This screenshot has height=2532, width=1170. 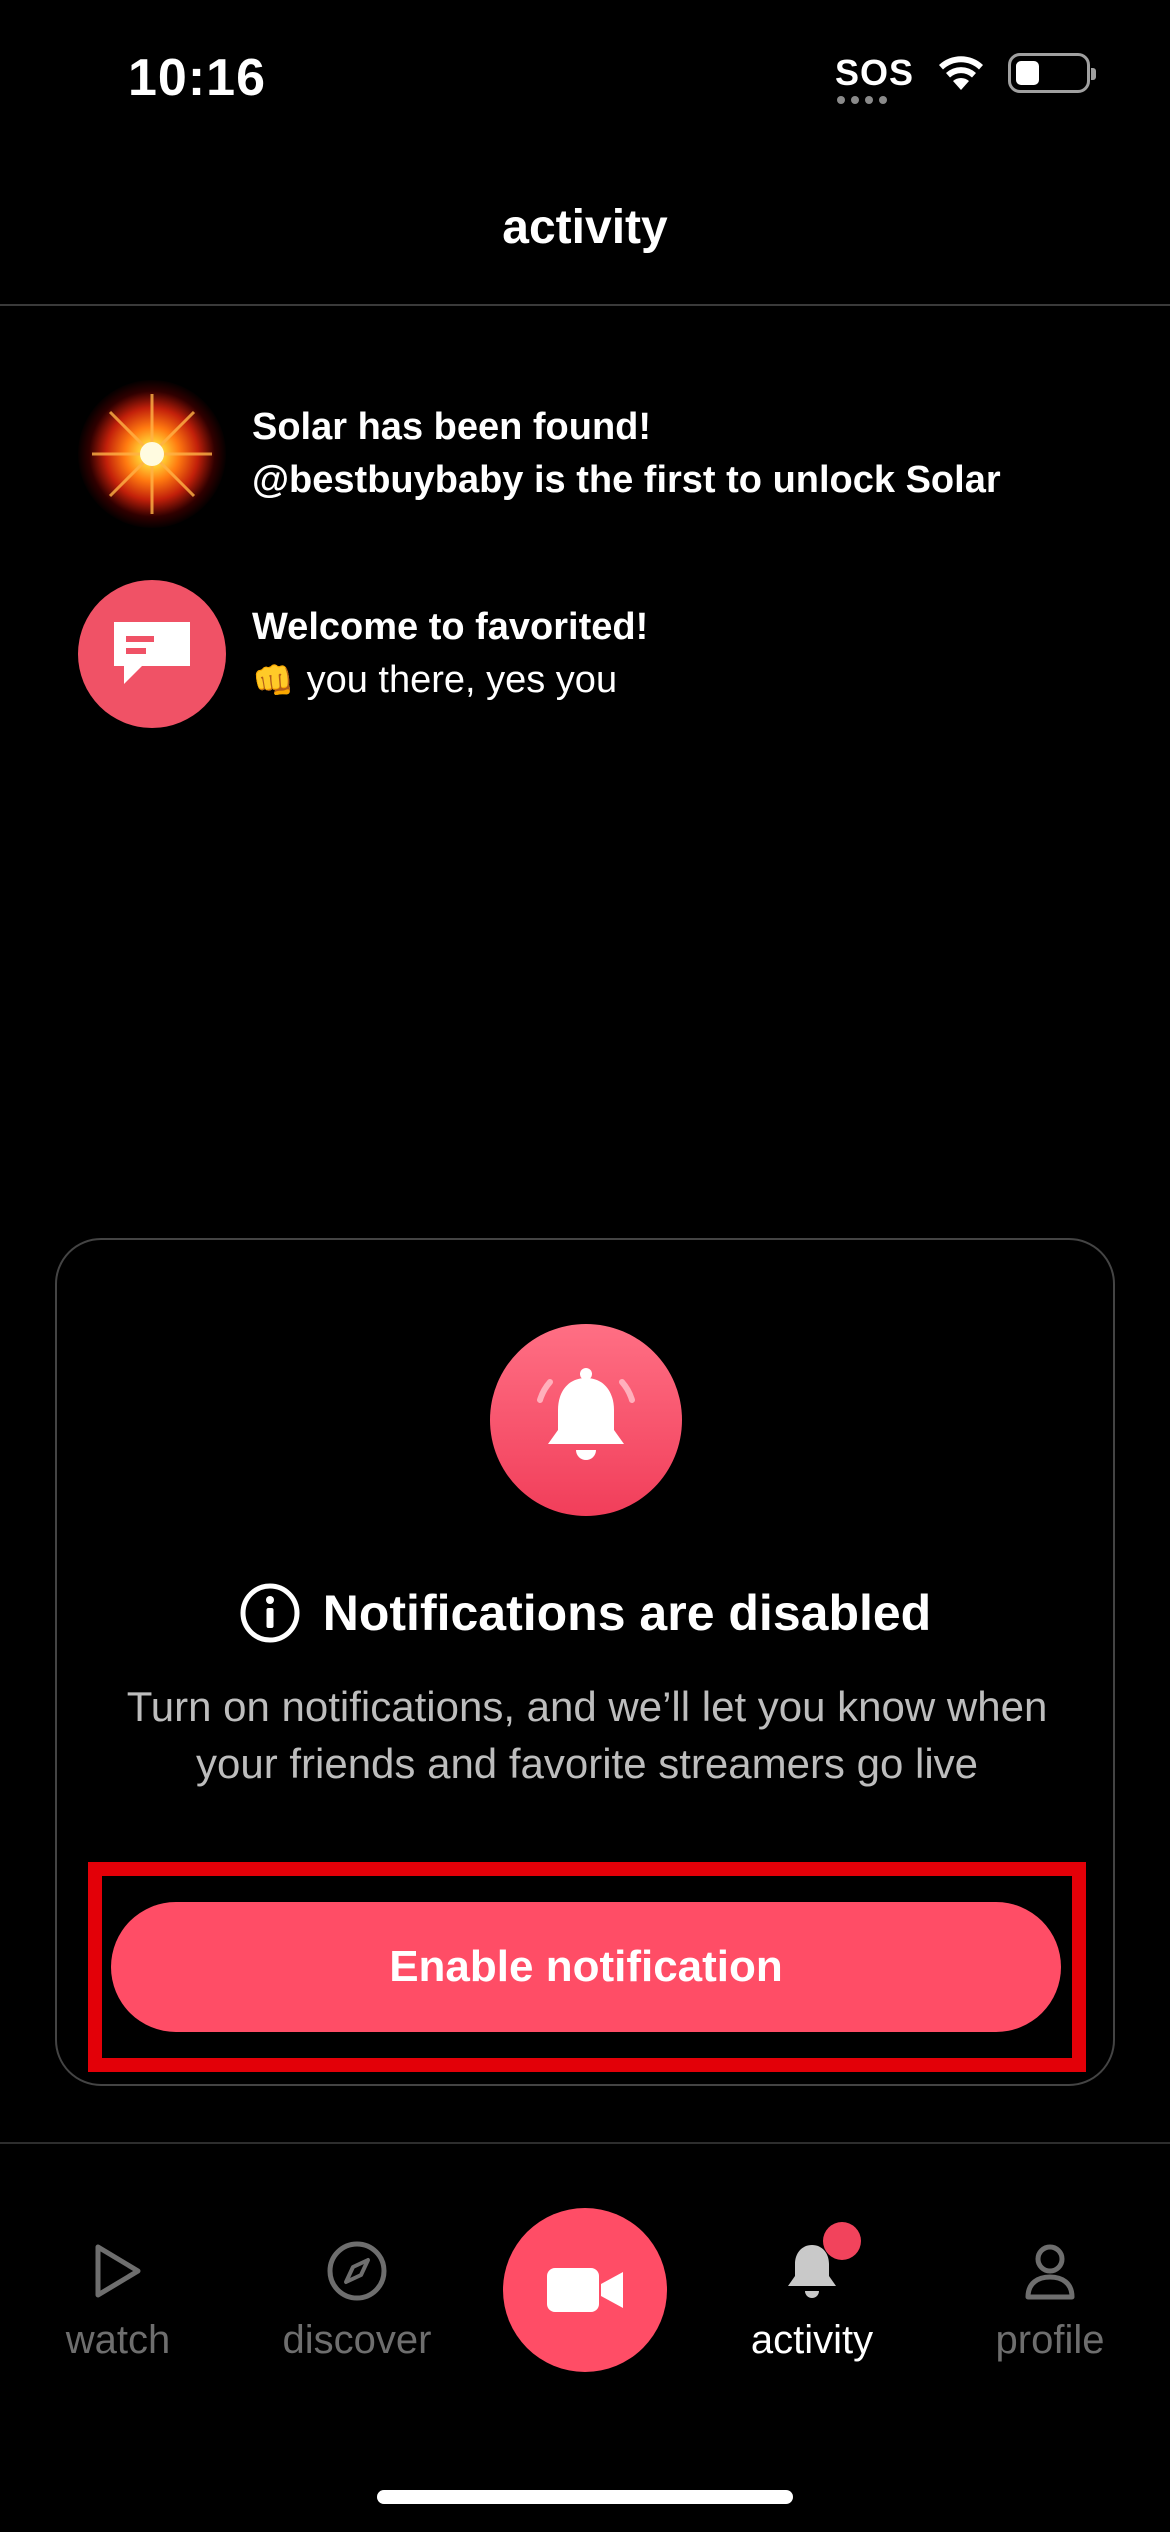 I want to click on person-icon, so click(x=1050, y=2271).